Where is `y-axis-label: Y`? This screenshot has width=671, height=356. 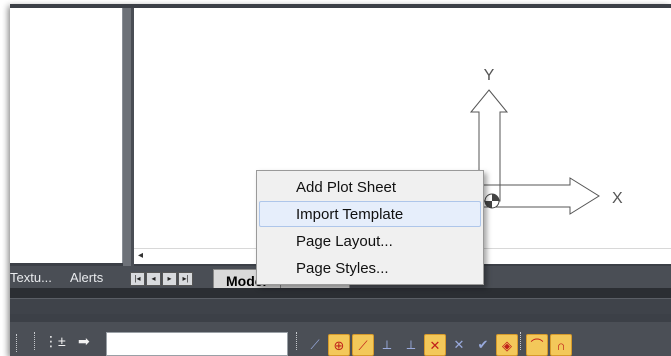
y-axis-label: Y is located at coordinates (489, 75).